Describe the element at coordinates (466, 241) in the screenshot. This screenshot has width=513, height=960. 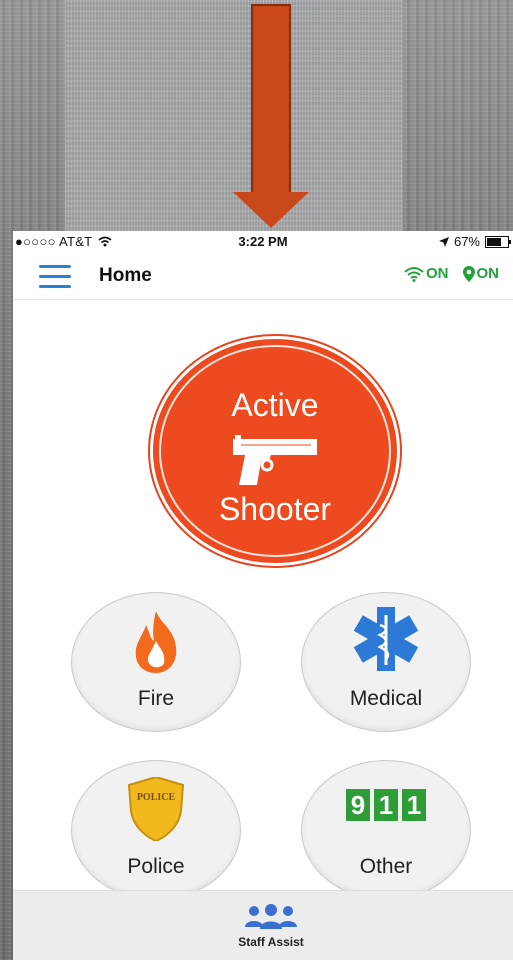
I see `battery-percent: 67%` at that location.